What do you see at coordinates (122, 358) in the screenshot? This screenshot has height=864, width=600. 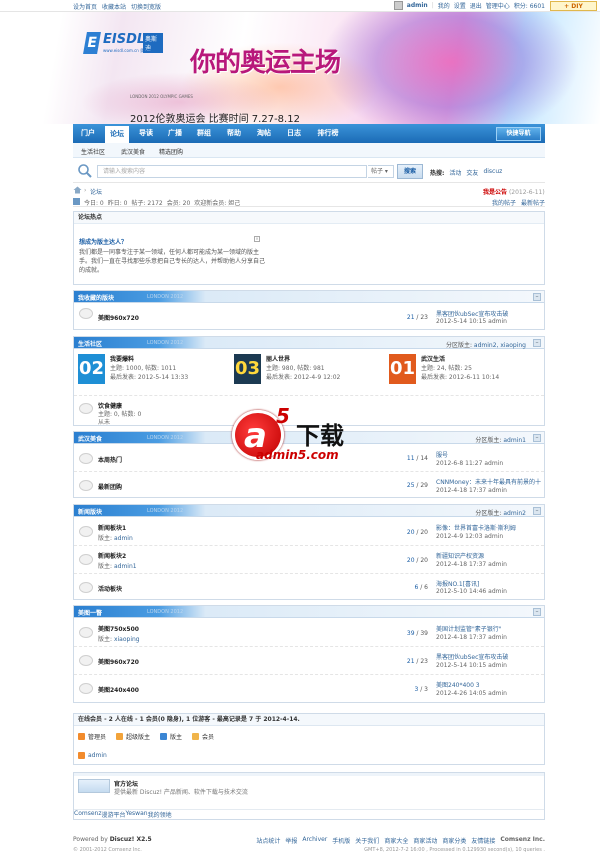 I see `forum-name: 我要爆料` at bounding box center [122, 358].